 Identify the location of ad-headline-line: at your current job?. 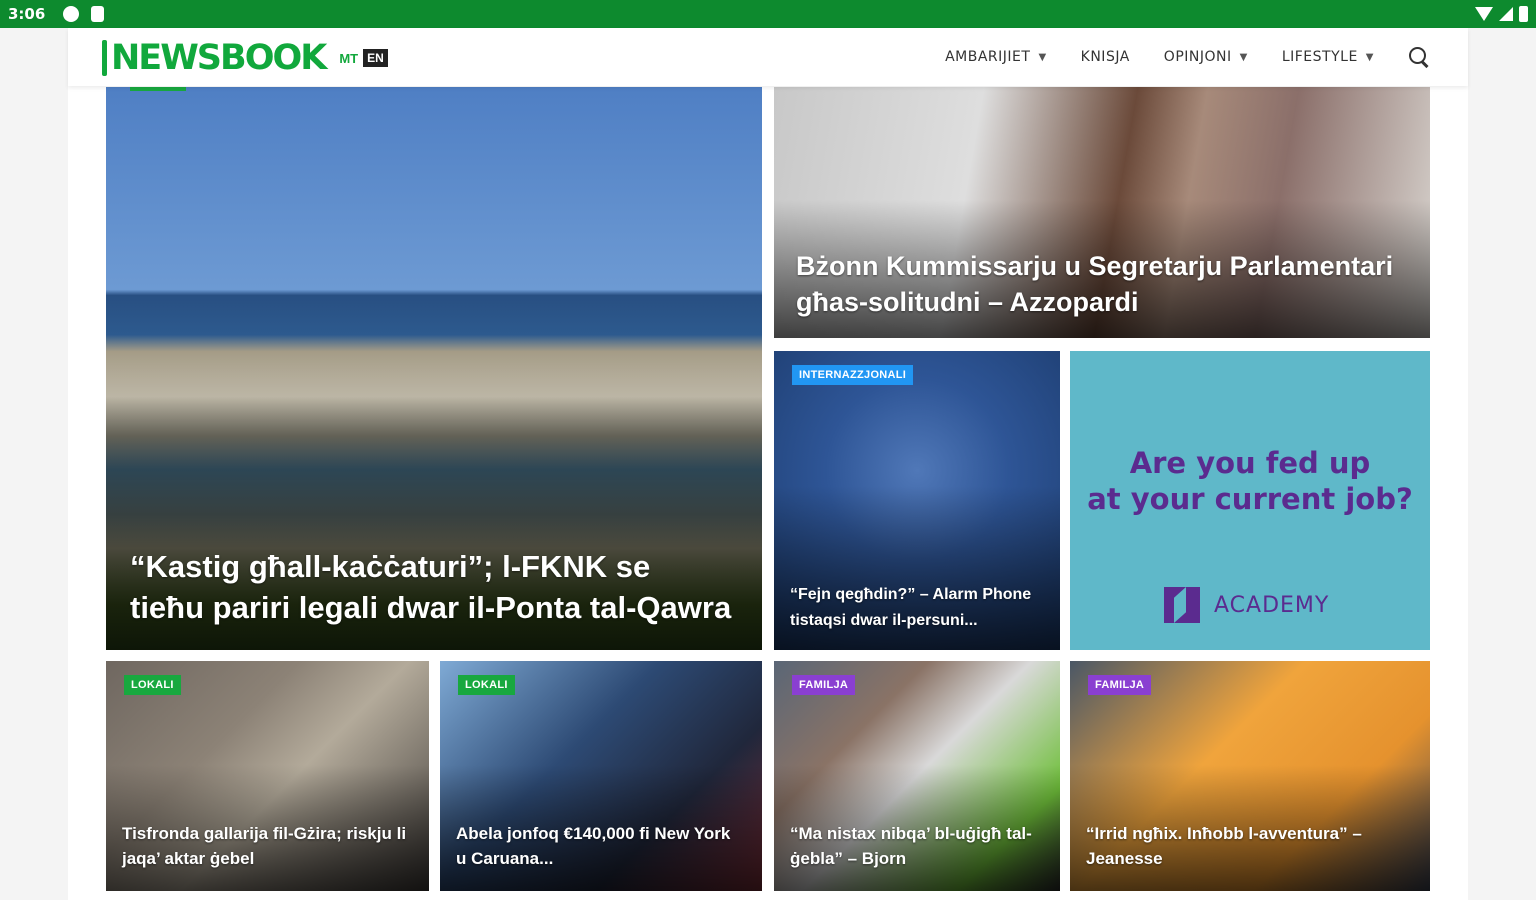
(1250, 499).